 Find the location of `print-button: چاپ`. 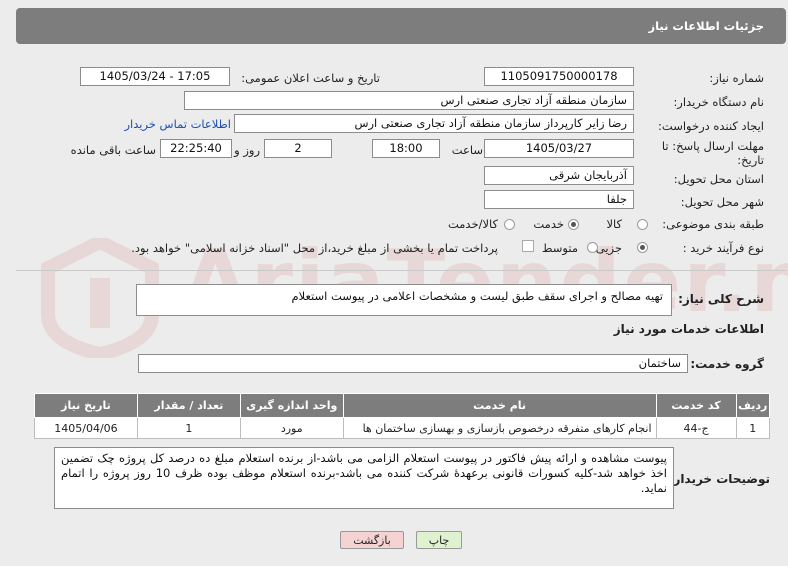

print-button: چاپ is located at coordinates (439, 540).